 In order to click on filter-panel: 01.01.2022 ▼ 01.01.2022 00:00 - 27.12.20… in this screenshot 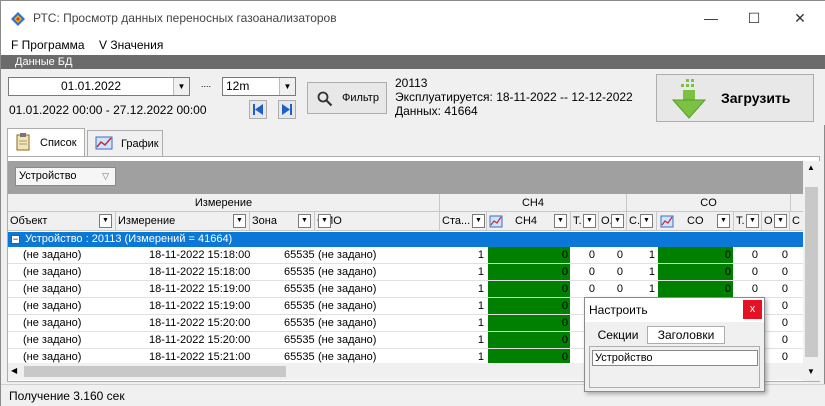, I will do `click(413, 97)`.